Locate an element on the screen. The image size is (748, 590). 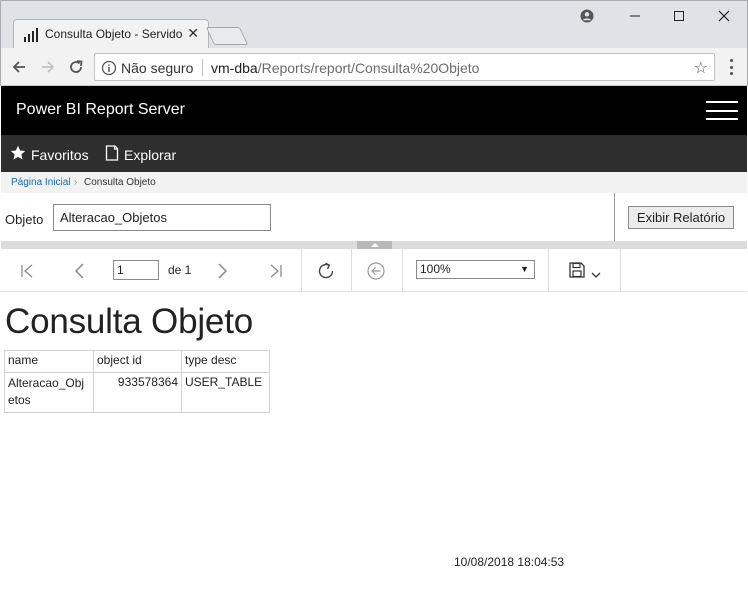
account-icon is located at coordinates (587, 16).